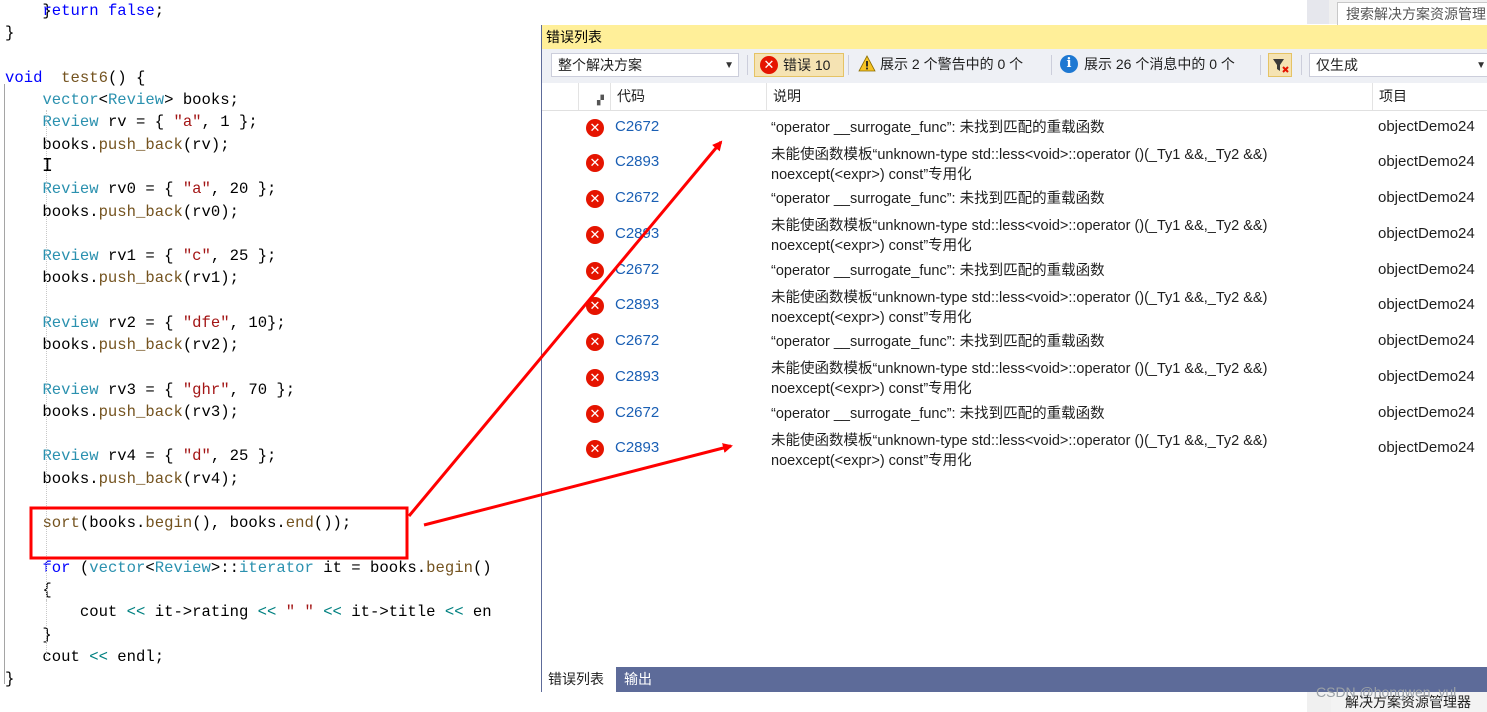 This screenshot has width=1487, height=712. What do you see at coordinates (169, 523) in the screenshot?
I see `code-token: begin` at bounding box center [169, 523].